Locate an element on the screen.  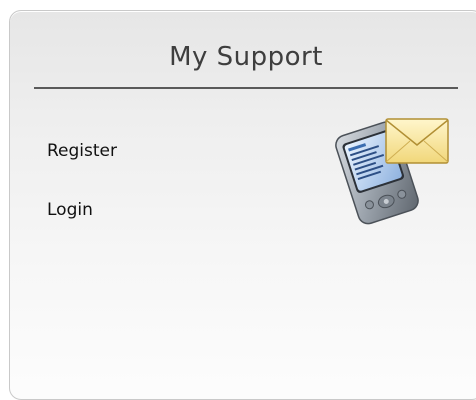
pda-mail-icon is located at coordinates (391, 167).